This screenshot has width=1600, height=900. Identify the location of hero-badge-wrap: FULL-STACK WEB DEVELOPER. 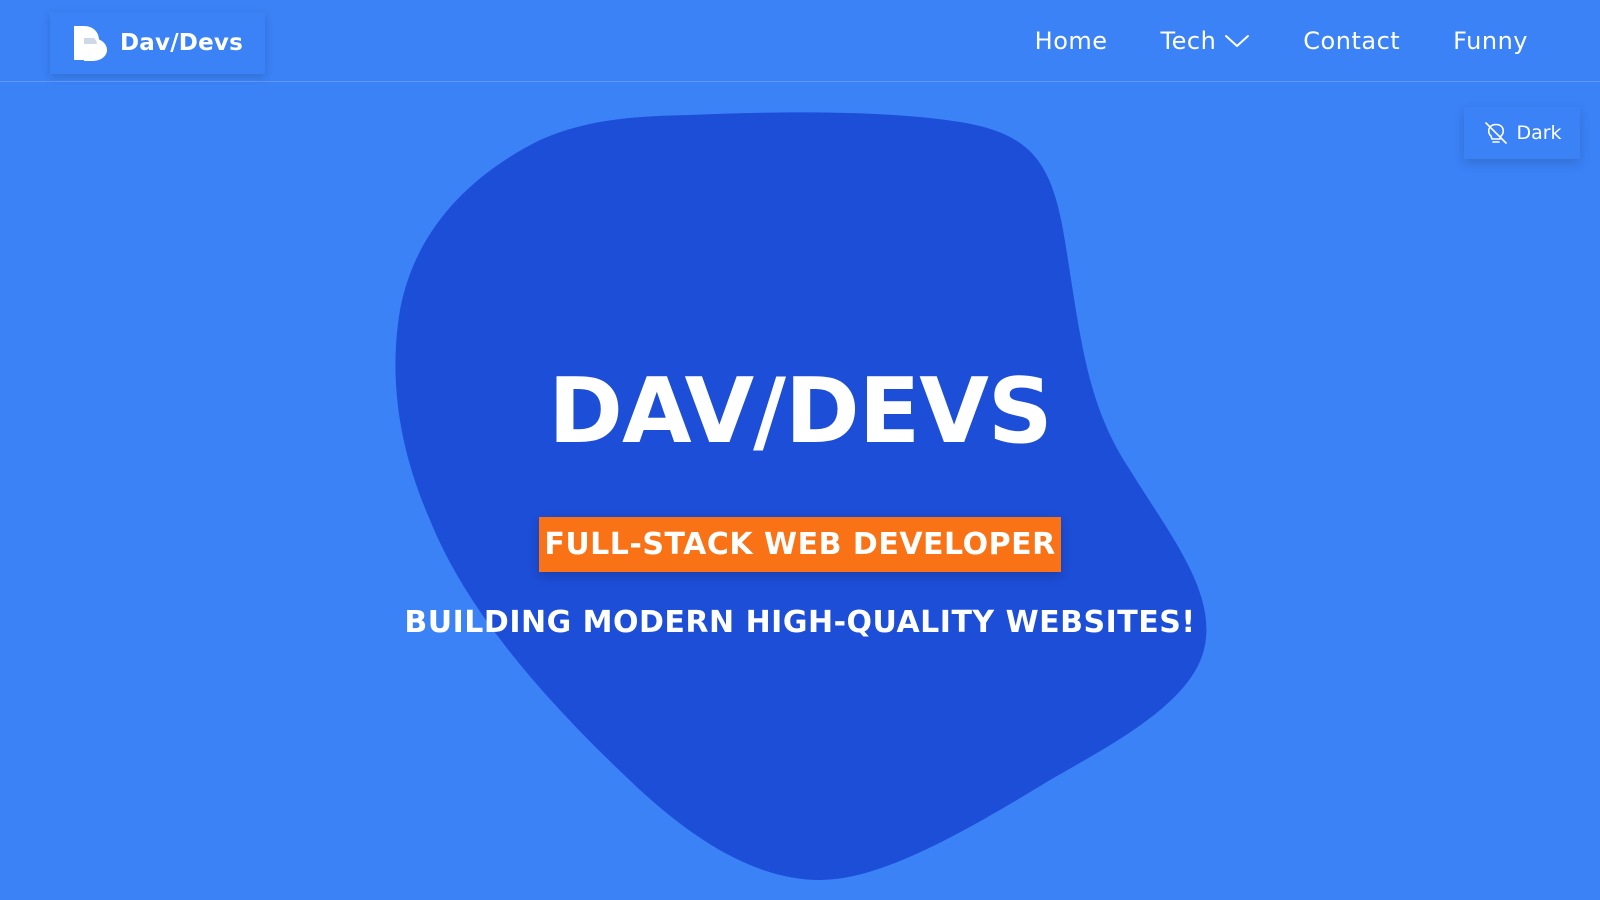
(800, 544).